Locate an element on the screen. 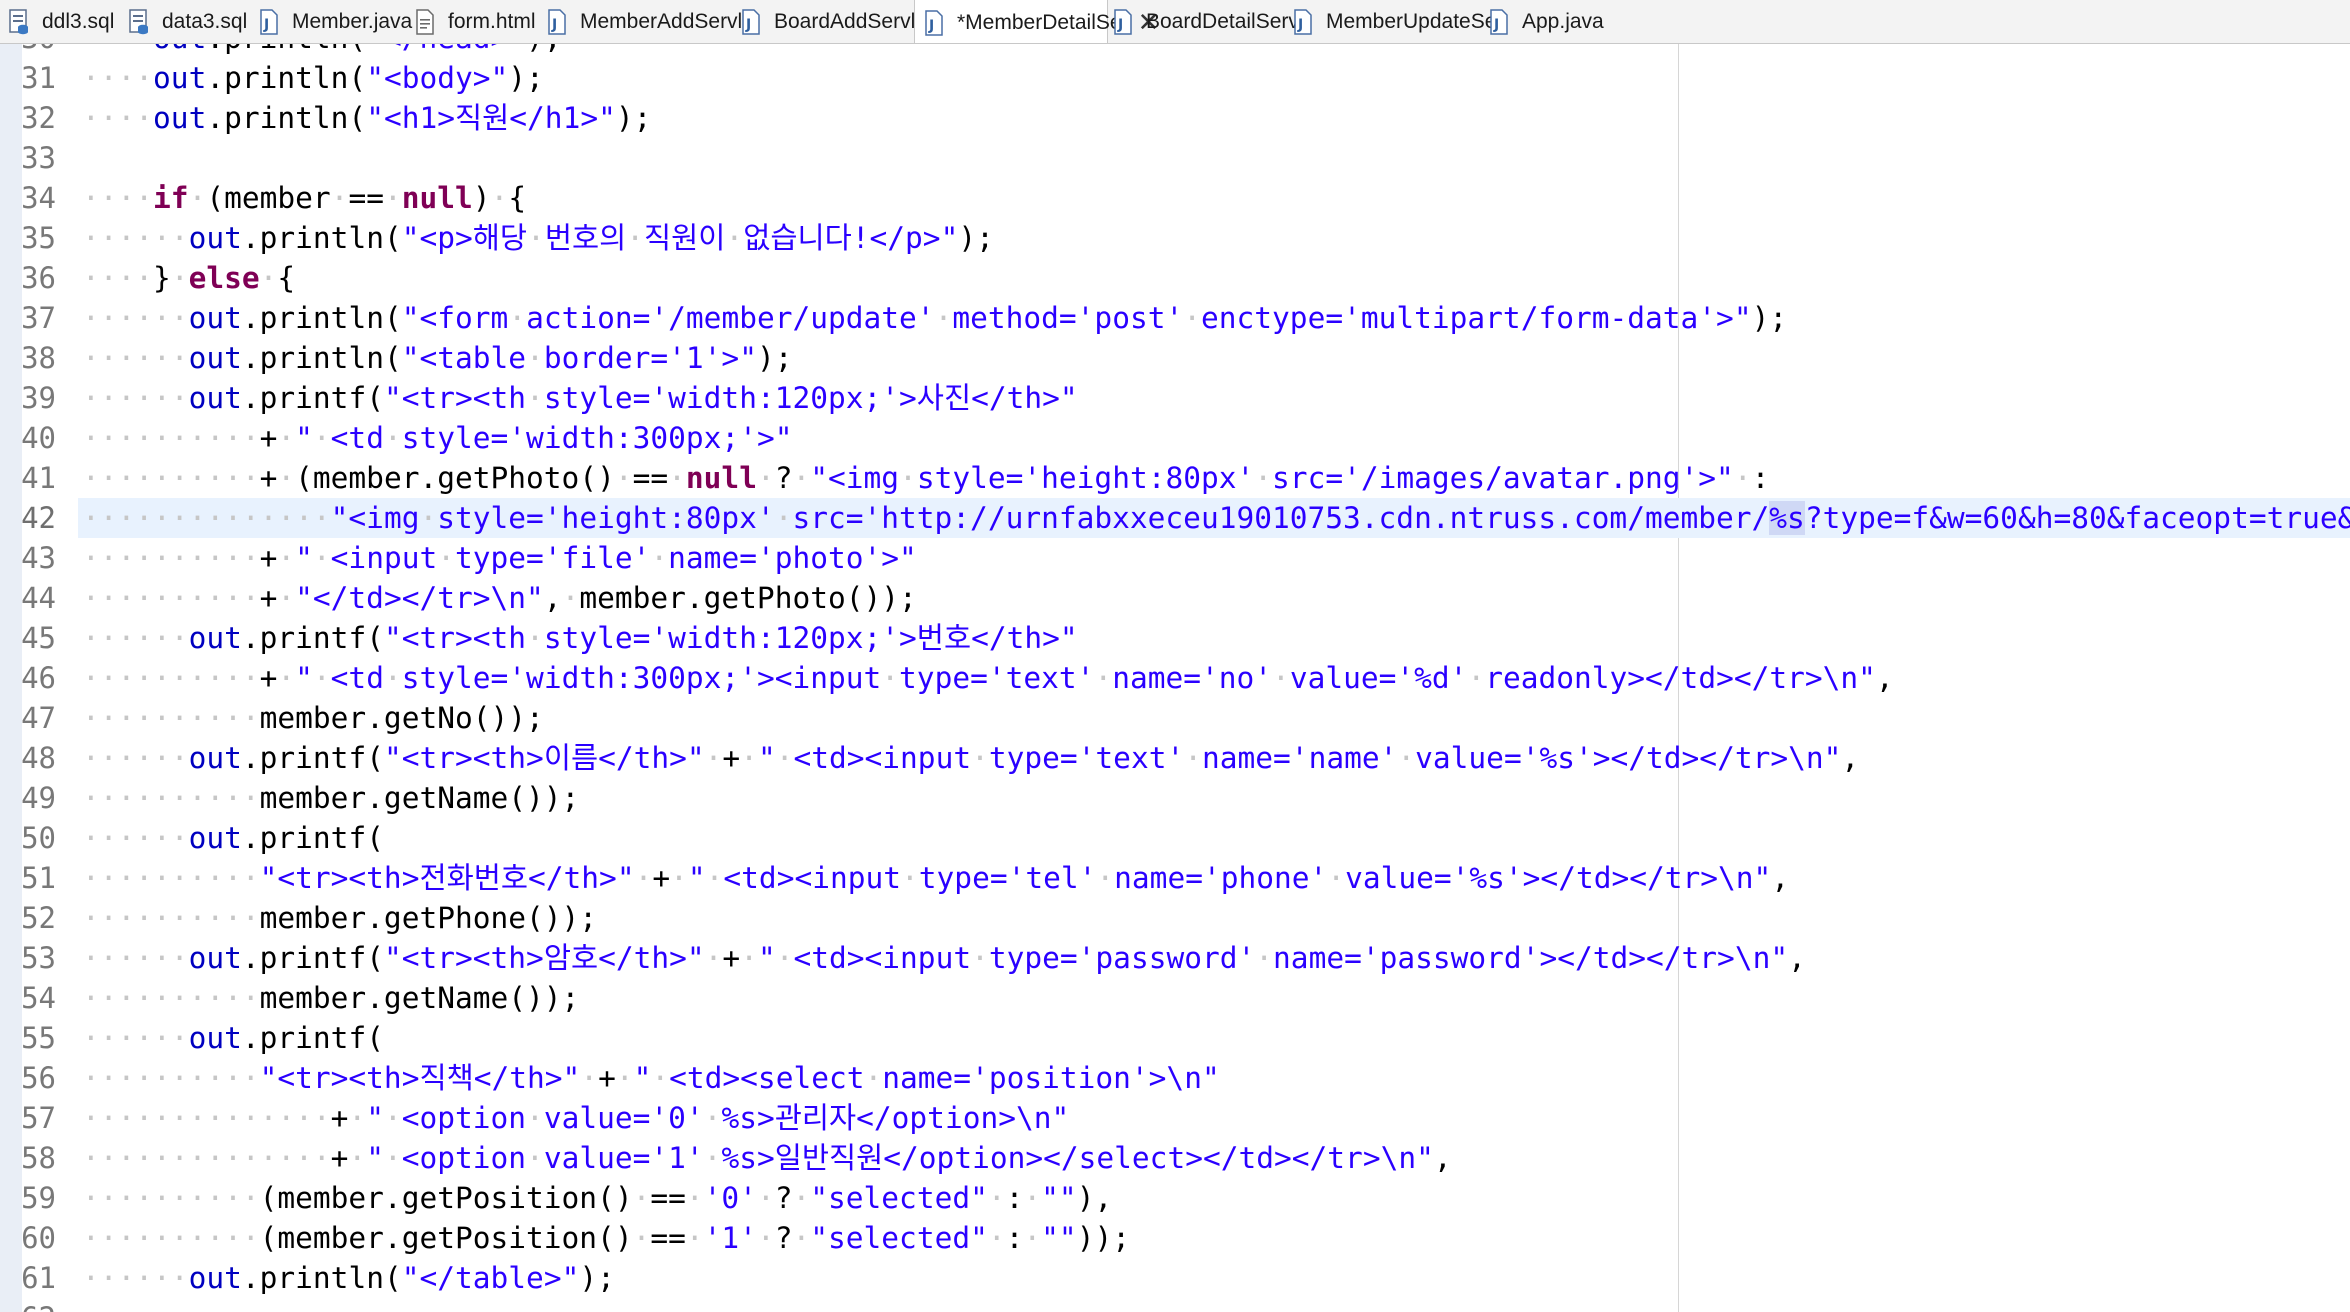 Image resolution: width=2350 pixels, height=1312 pixels. code-line: 32 ····out.println("<h1>직원</h1>"); is located at coordinates (1175, 118).